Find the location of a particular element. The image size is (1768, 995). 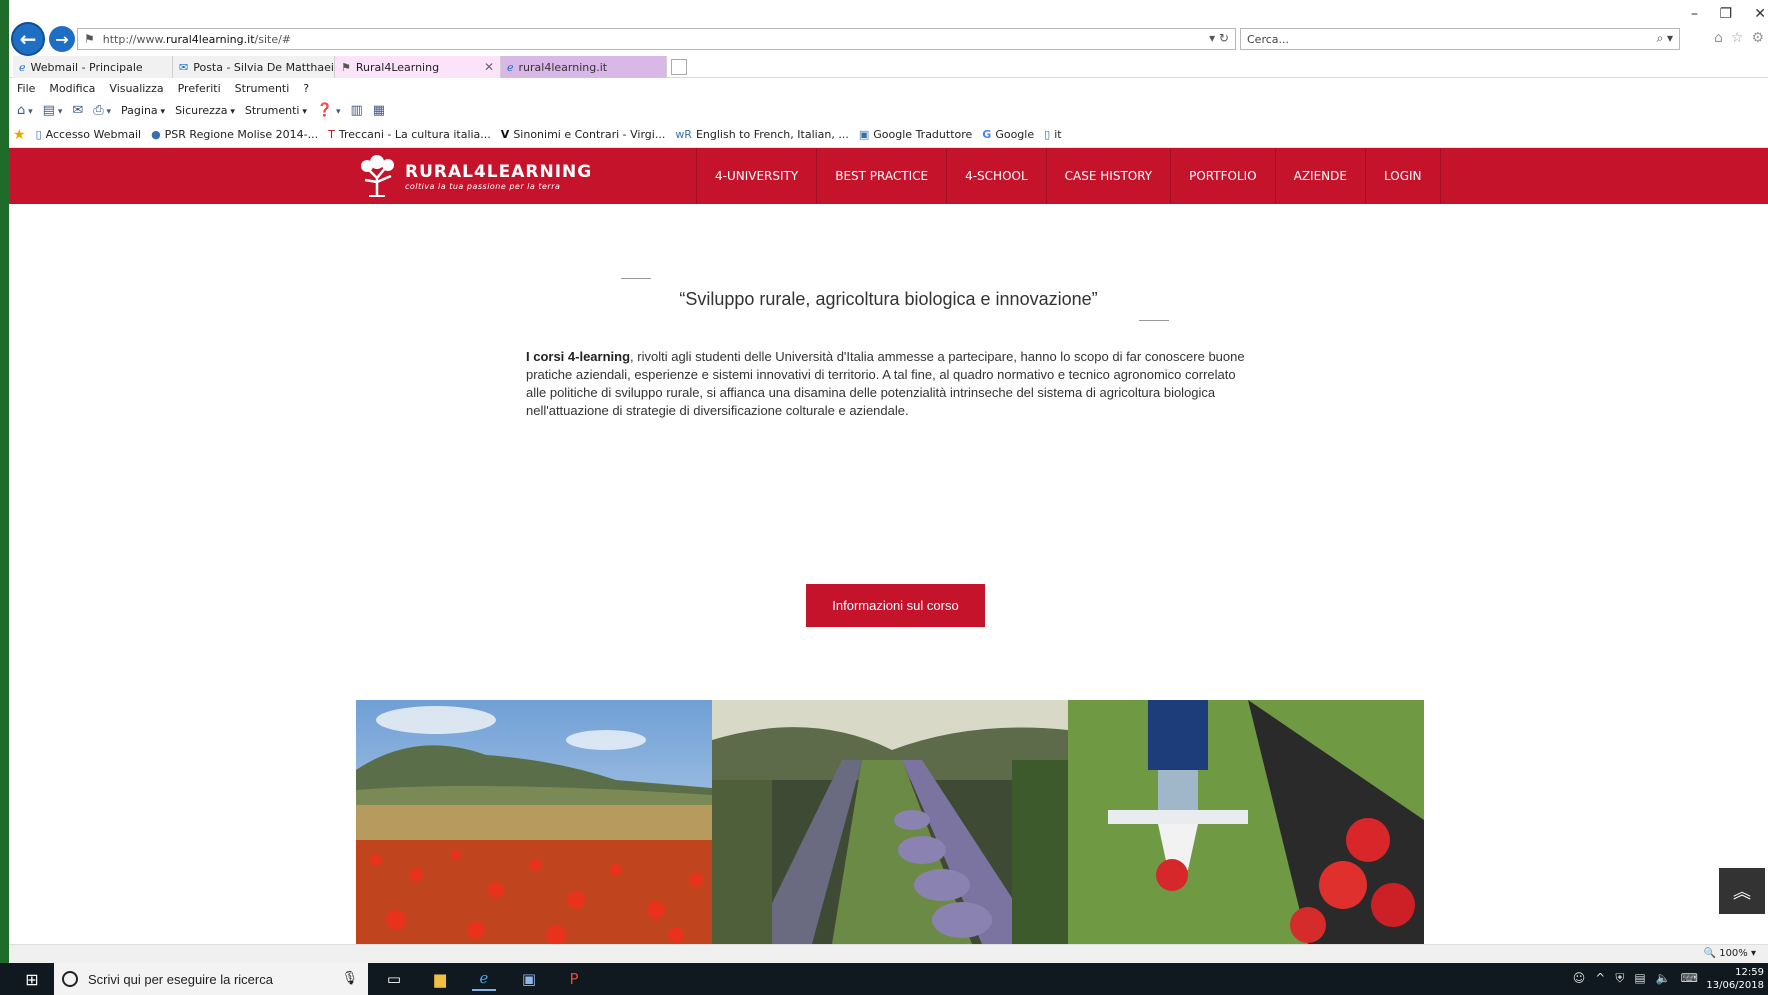

microphone-icon: 🎙 is located at coordinates (349, 978).